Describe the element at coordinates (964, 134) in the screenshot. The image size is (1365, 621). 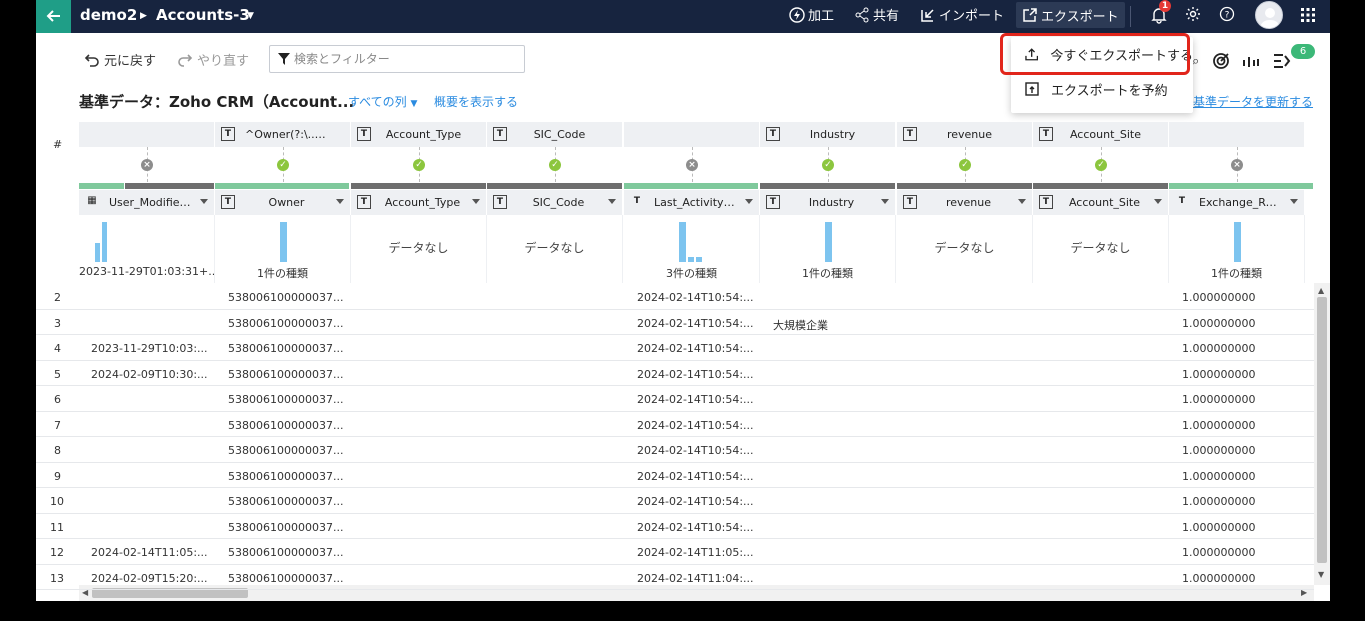
I see `reference-column-header: Trevenue` at that location.